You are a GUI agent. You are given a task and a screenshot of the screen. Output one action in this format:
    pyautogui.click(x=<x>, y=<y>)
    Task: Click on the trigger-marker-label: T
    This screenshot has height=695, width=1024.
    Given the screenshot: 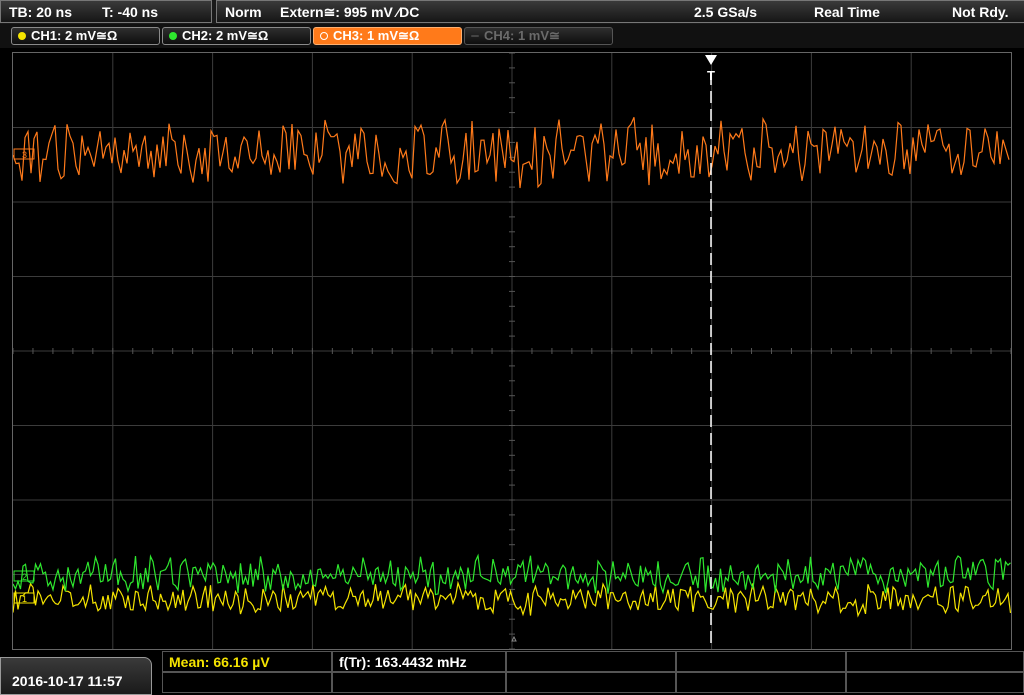 What is the action you would take?
    pyautogui.click(x=711, y=75)
    